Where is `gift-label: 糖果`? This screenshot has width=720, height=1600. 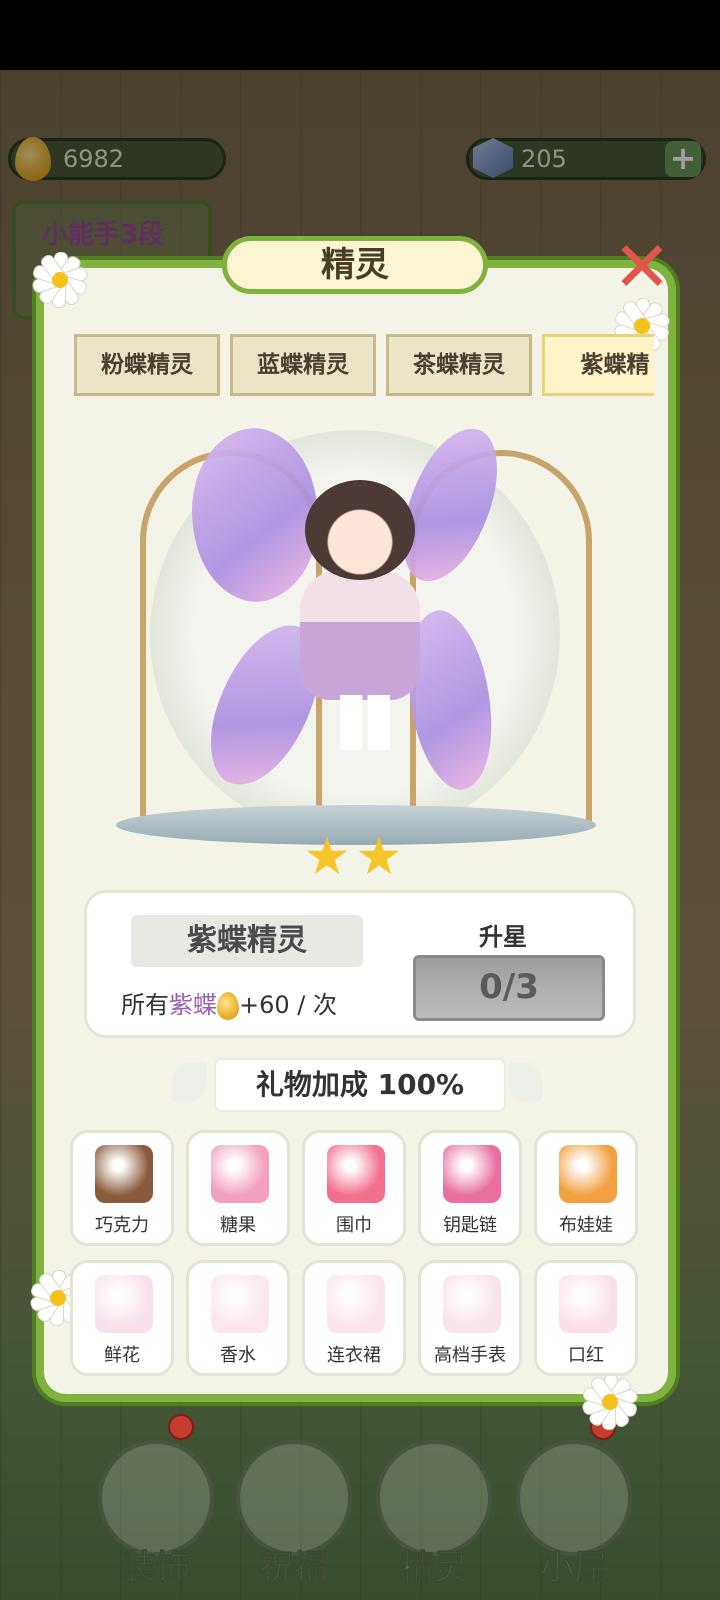 gift-label: 糖果 is located at coordinates (238, 1225).